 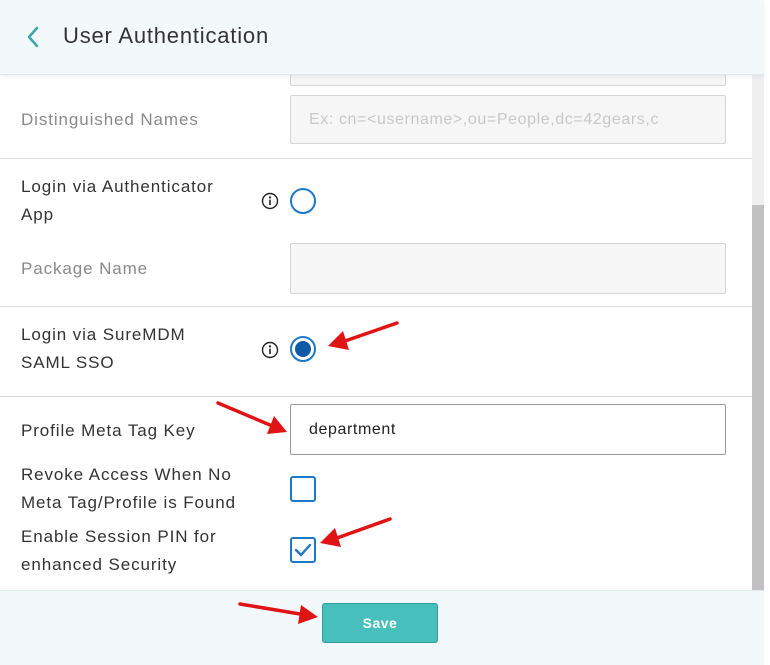 I want to click on authenticator-app-label: Login via Authenticator App, so click(x=117, y=201).